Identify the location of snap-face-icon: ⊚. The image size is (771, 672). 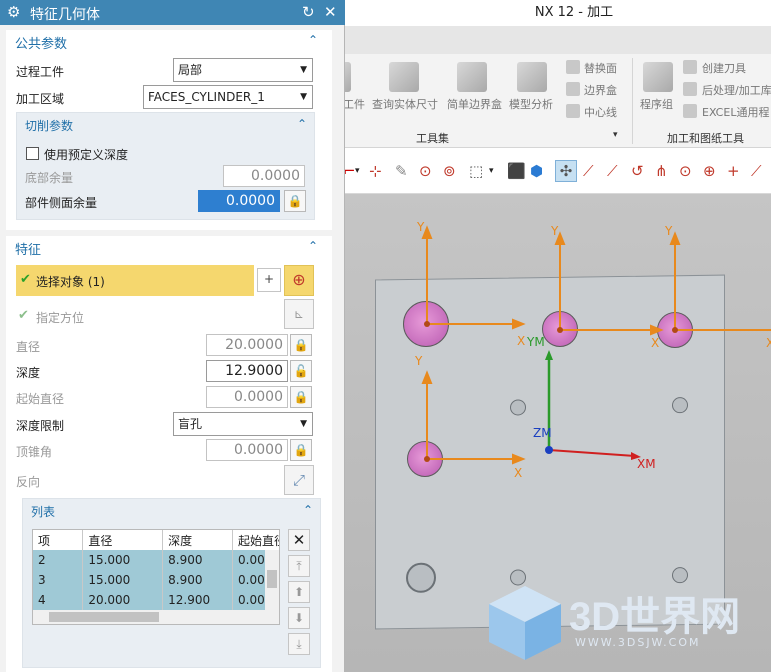
(449, 171).